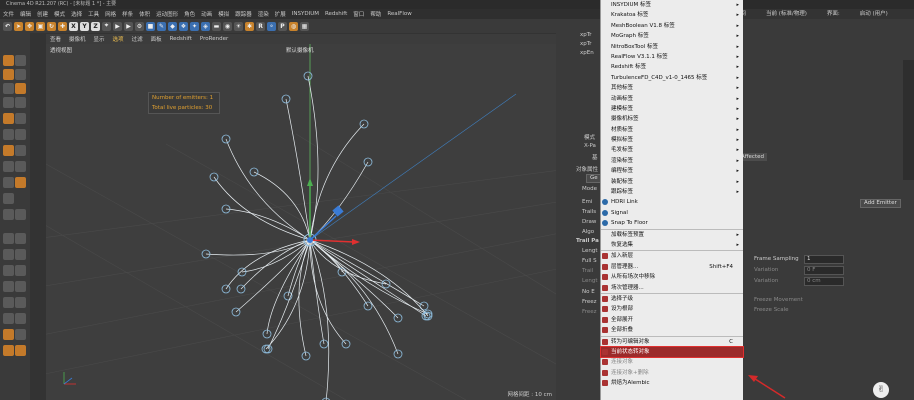 The height and width of the screenshot is (400, 914). Describe the element at coordinates (590, 146) in the screenshot. I see `xparticles-tab: X-Pa` at that location.